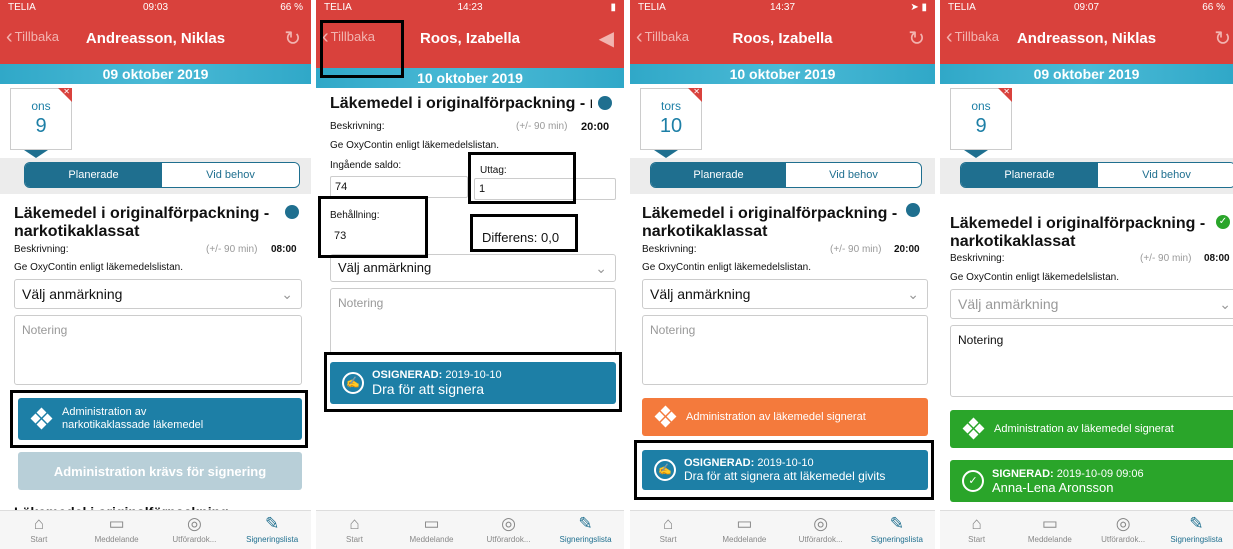 The width and height of the screenshot is (1233, 549). I want to click on speaker-icon: ◀, so click(606, 38).